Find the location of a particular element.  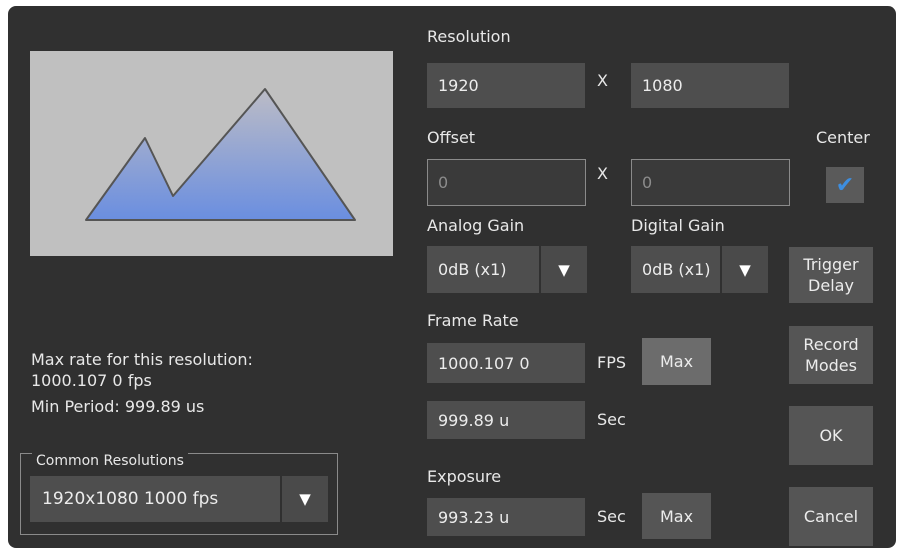

max-rate-value-text: 1000.107 0 fps is located at coordinates (91, 380).